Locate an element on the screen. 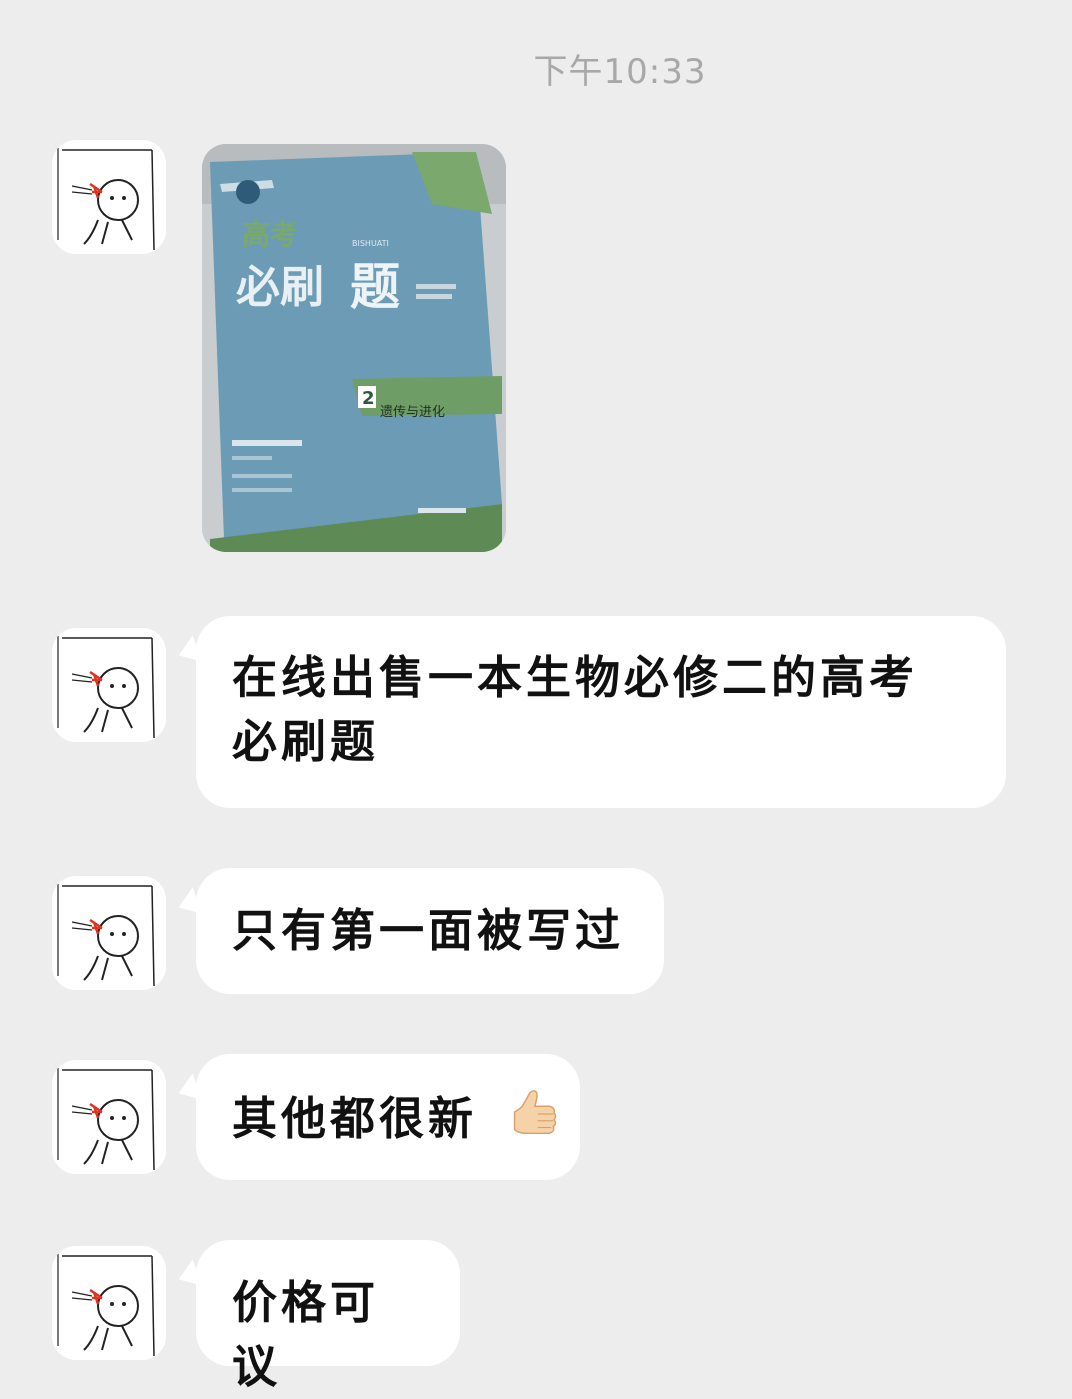  message-bubble: 价格可议 is located at coordinates (328, 1316).